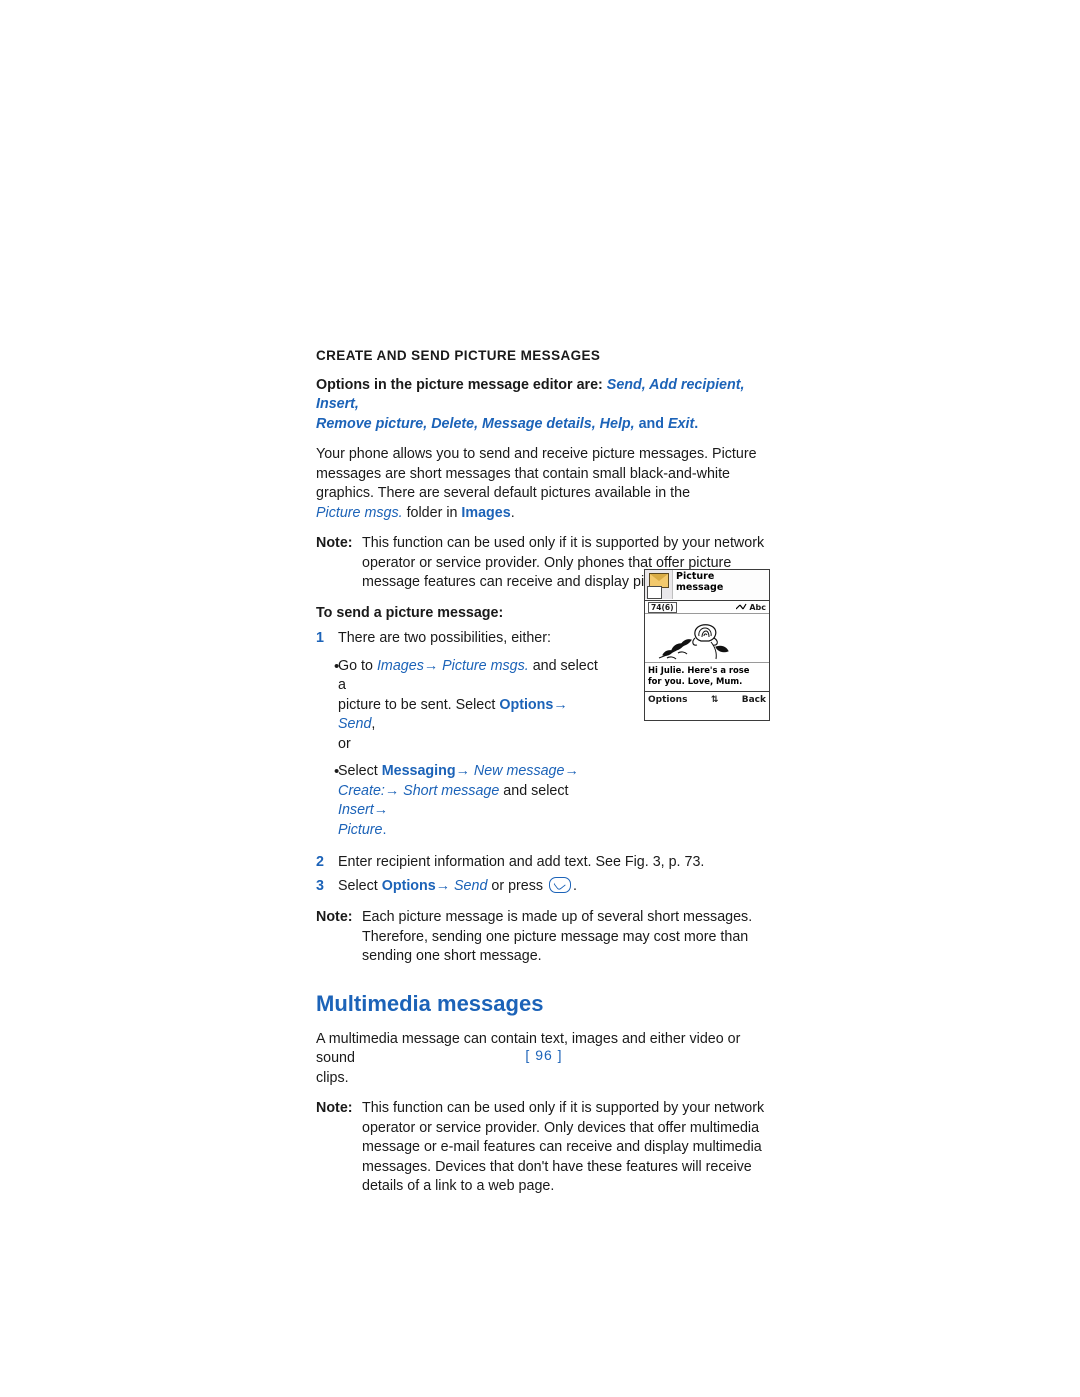  I want to click on b1-goto: Go to, so click(357, 665).